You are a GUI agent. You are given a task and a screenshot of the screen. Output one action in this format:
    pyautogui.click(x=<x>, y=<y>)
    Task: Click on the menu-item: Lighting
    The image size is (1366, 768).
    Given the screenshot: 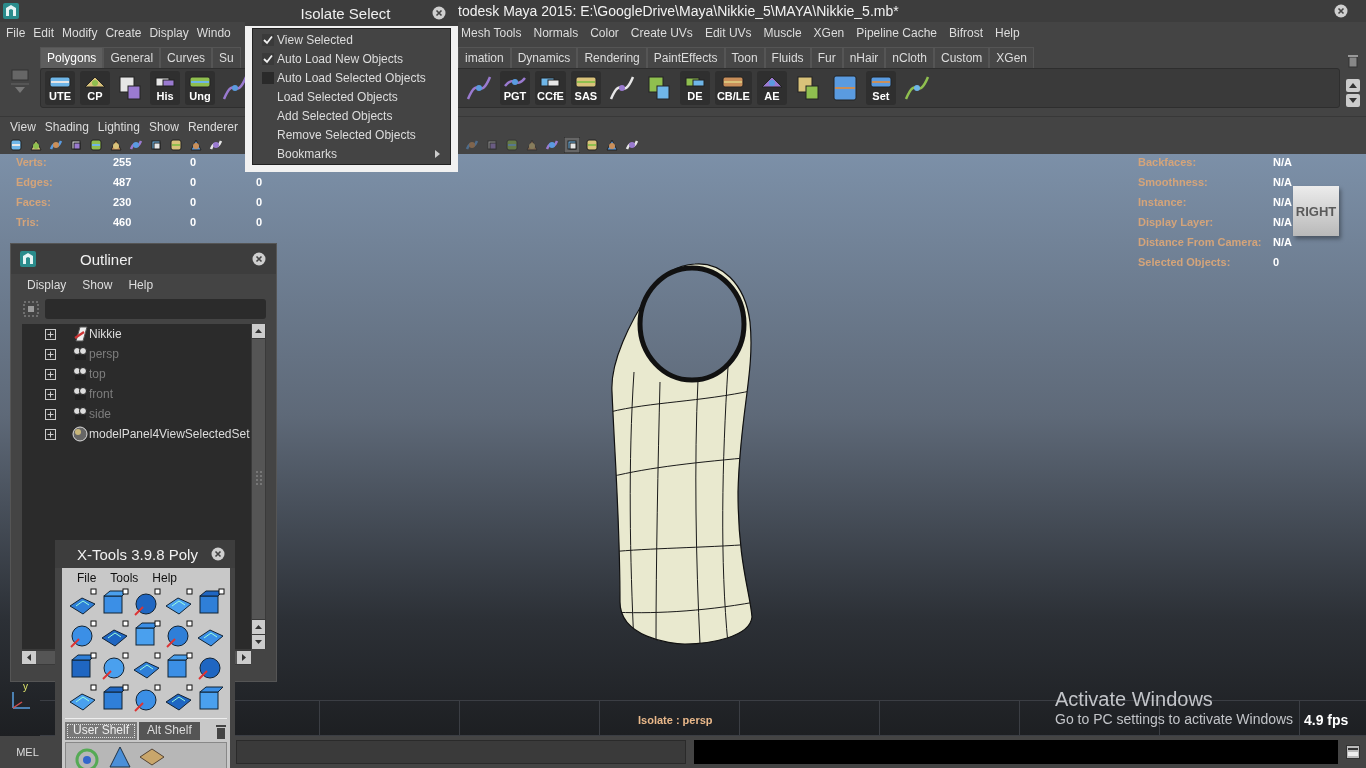 What is the action you would take?
    pyautogui.click(x=118, y=126)
    